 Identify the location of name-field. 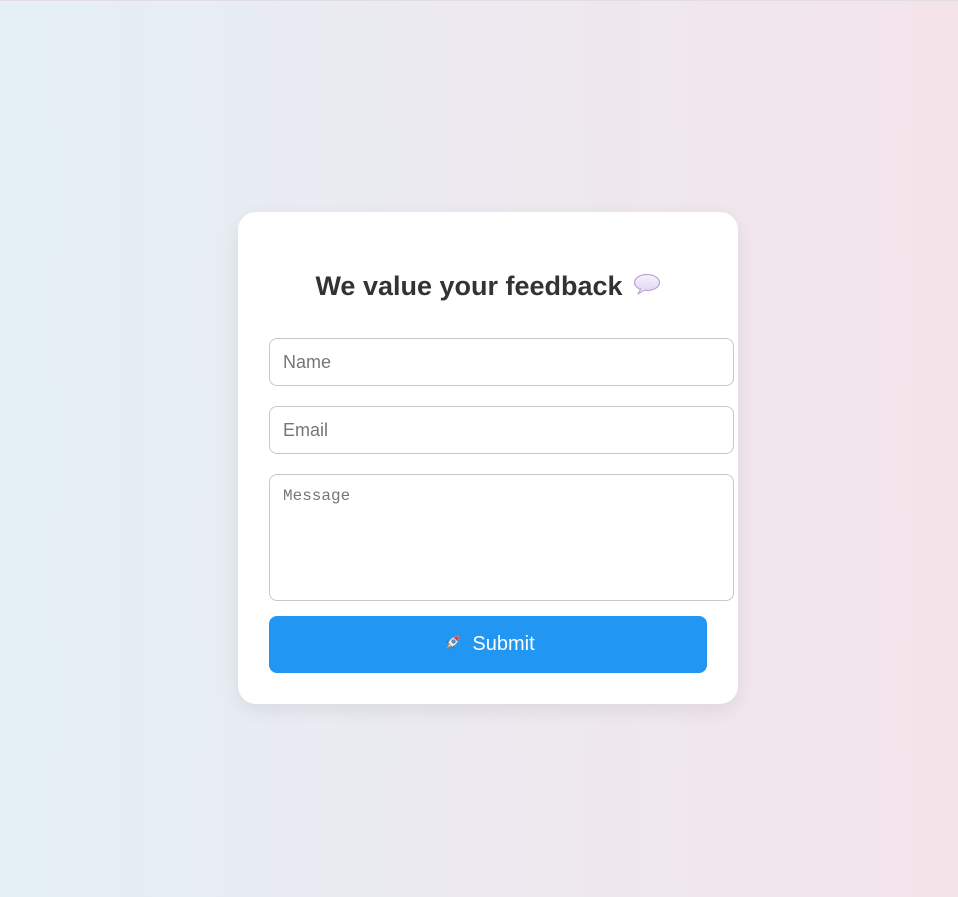
(501, 362).